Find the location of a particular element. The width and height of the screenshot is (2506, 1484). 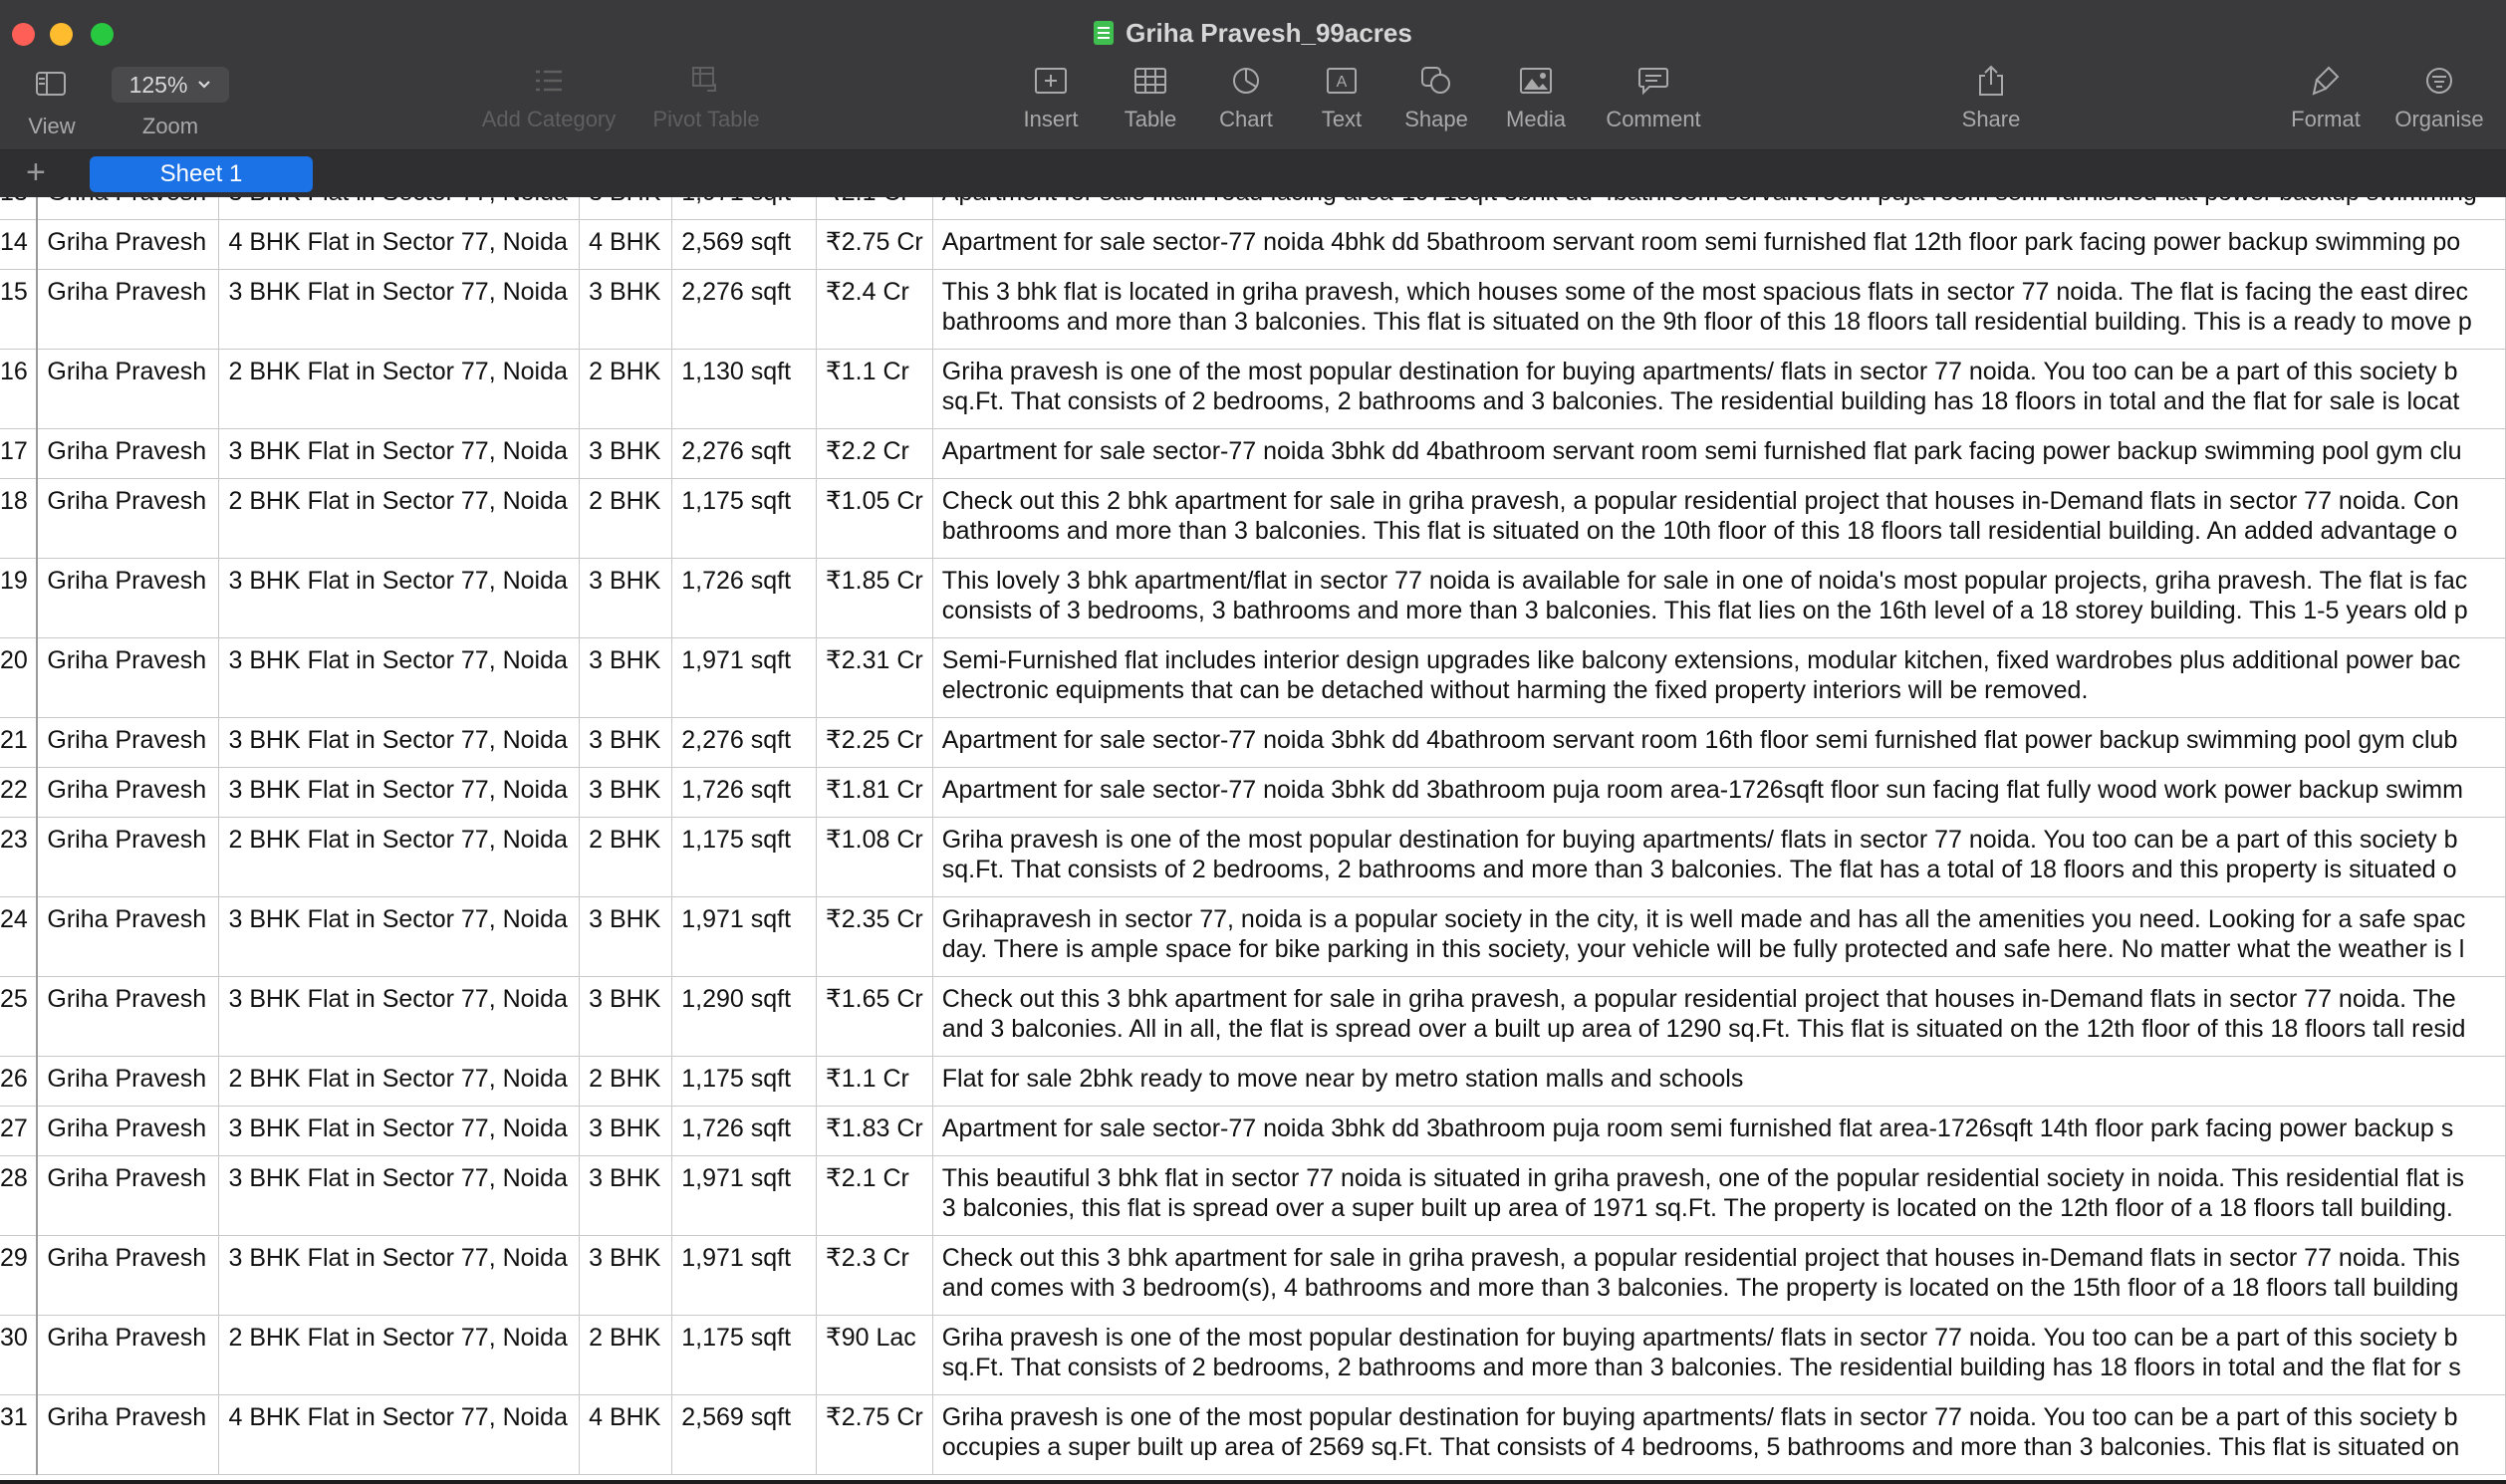

comment-button: Comment is located at coordinates (1654, 97).